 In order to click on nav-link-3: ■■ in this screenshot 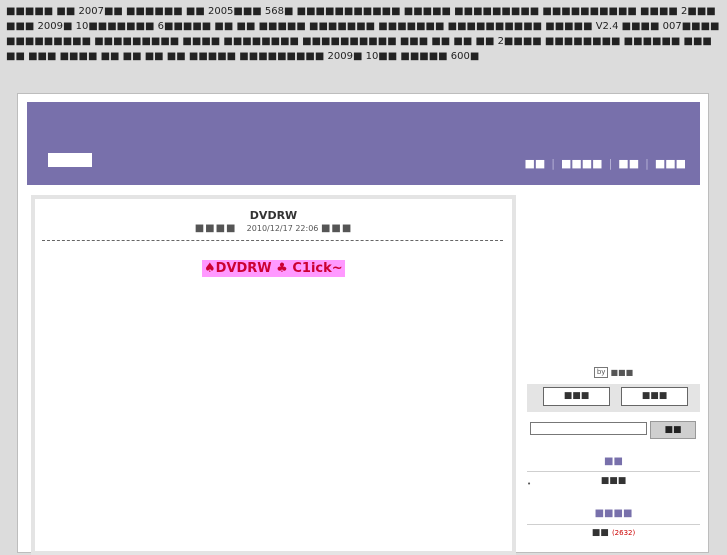, I will do `click(628, 163)`.